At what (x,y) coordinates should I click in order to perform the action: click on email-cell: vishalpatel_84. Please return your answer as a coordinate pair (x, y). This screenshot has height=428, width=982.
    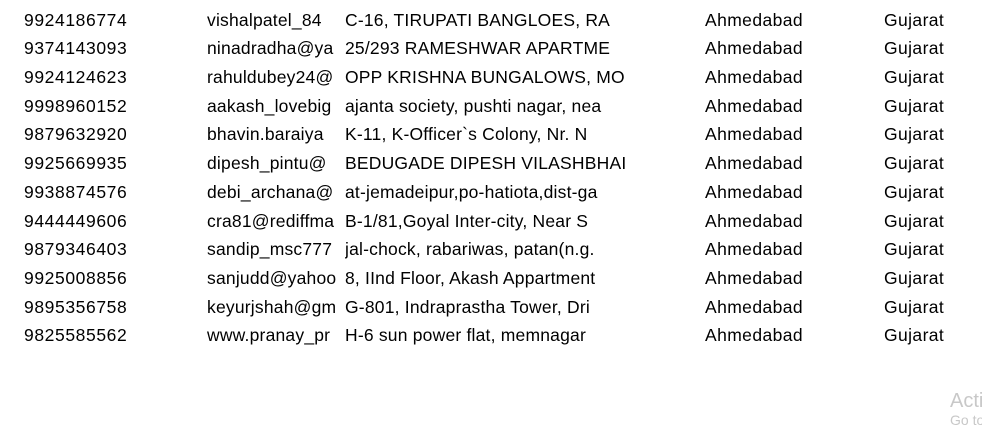
    Looking at the image, I should click on (276, 20).